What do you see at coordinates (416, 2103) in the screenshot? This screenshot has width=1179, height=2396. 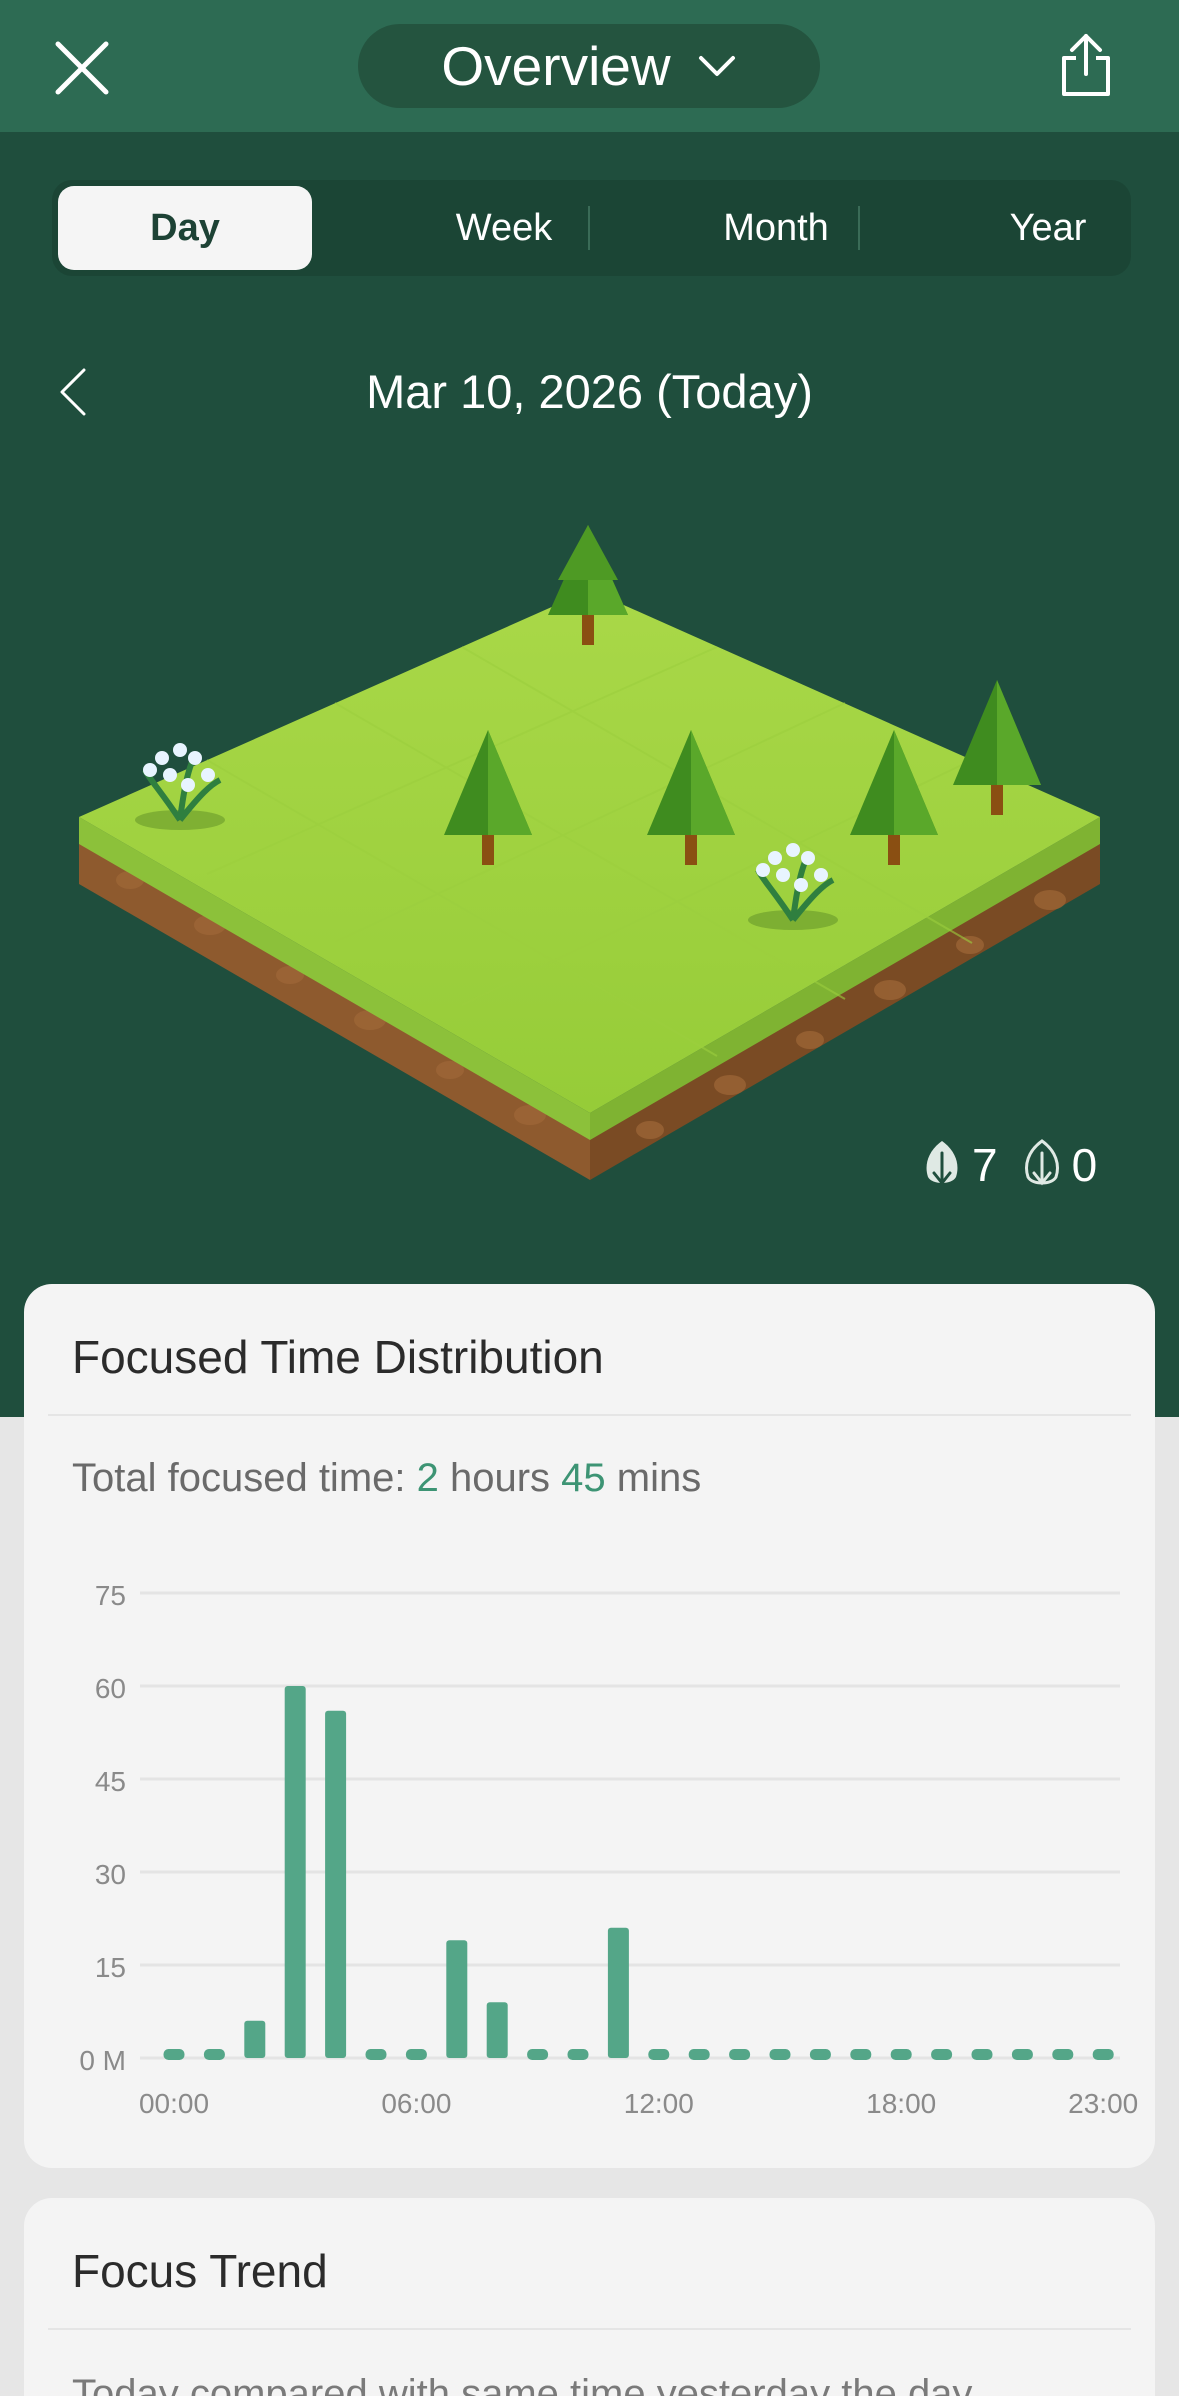 I see `x-tick-label: 06:00` at bounding box center [416, 2103].